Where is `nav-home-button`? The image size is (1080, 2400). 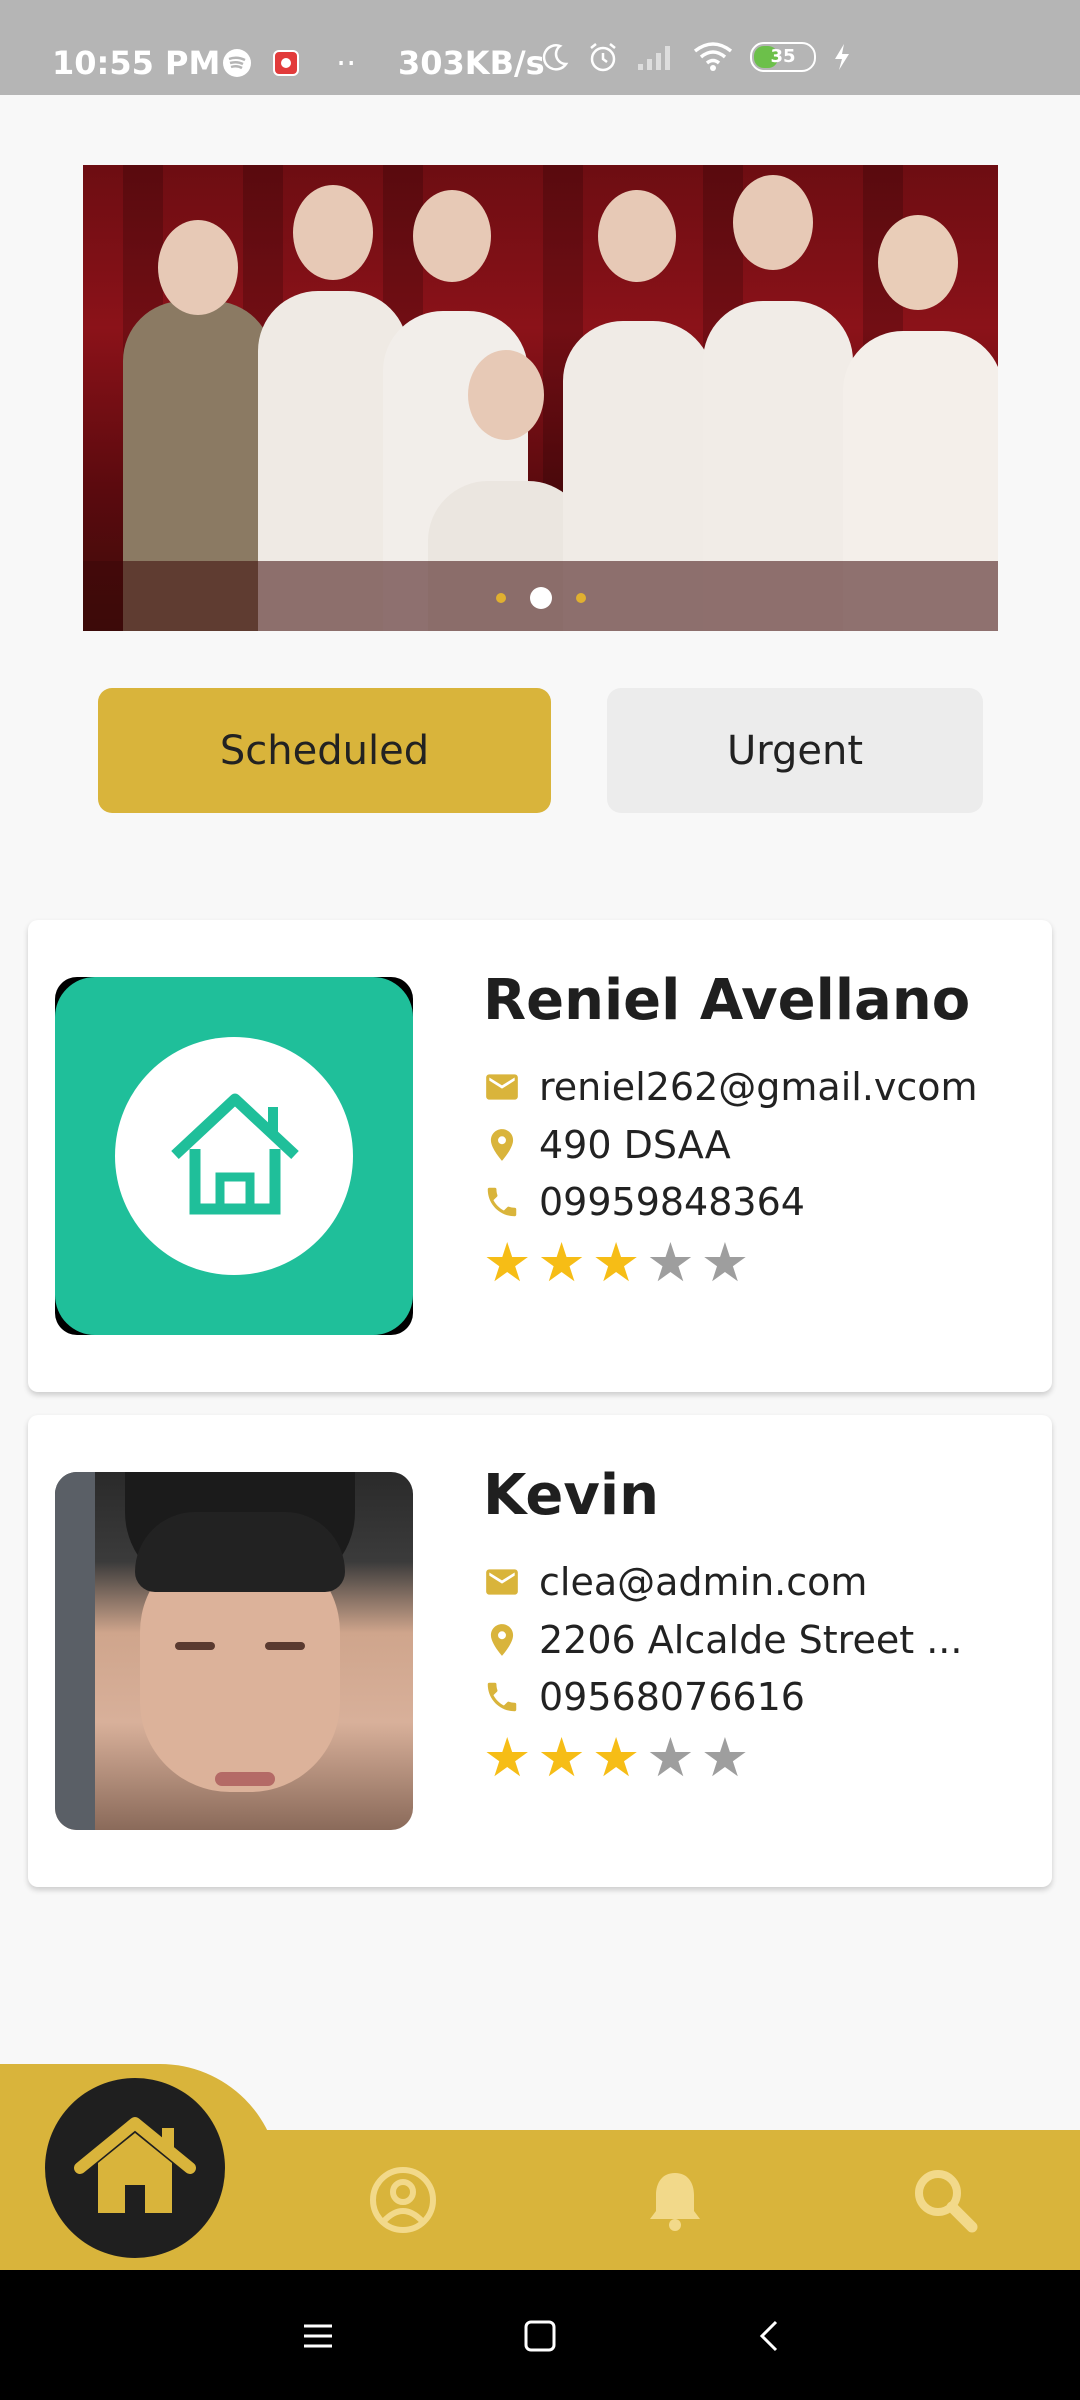 nav-home-button is located at coordinates (135, 2168).